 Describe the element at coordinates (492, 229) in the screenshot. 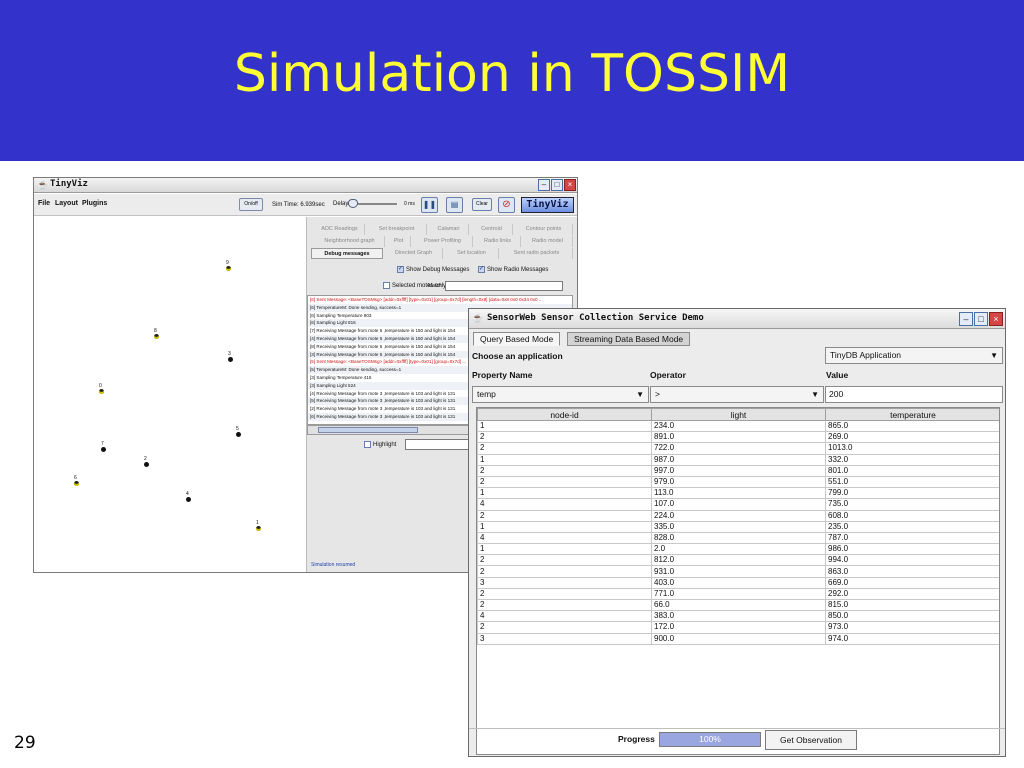

I see `plugin-tab-centroid: Centroid` at that location.